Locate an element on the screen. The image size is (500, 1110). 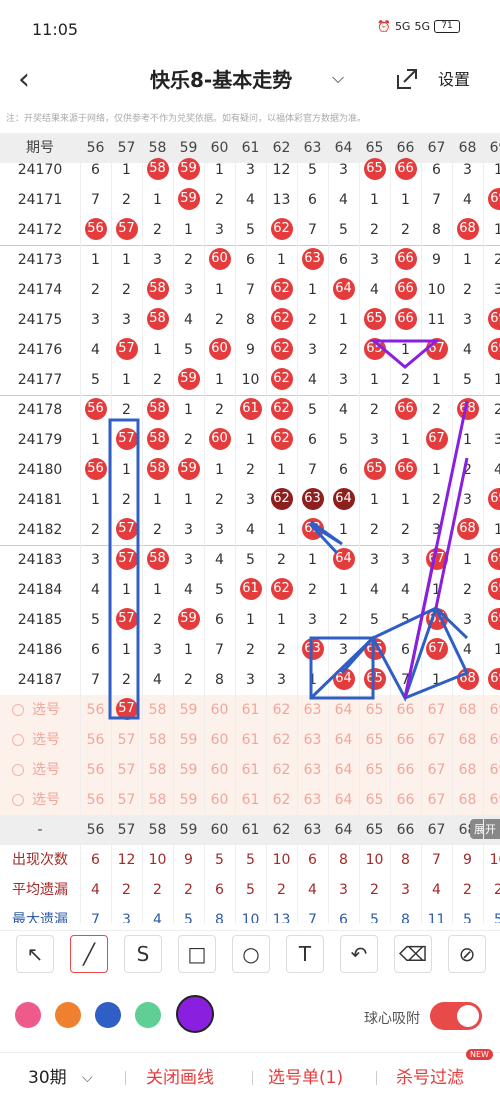
pick-list-button: 选号单(1) is located at coordinates (305, 1078).